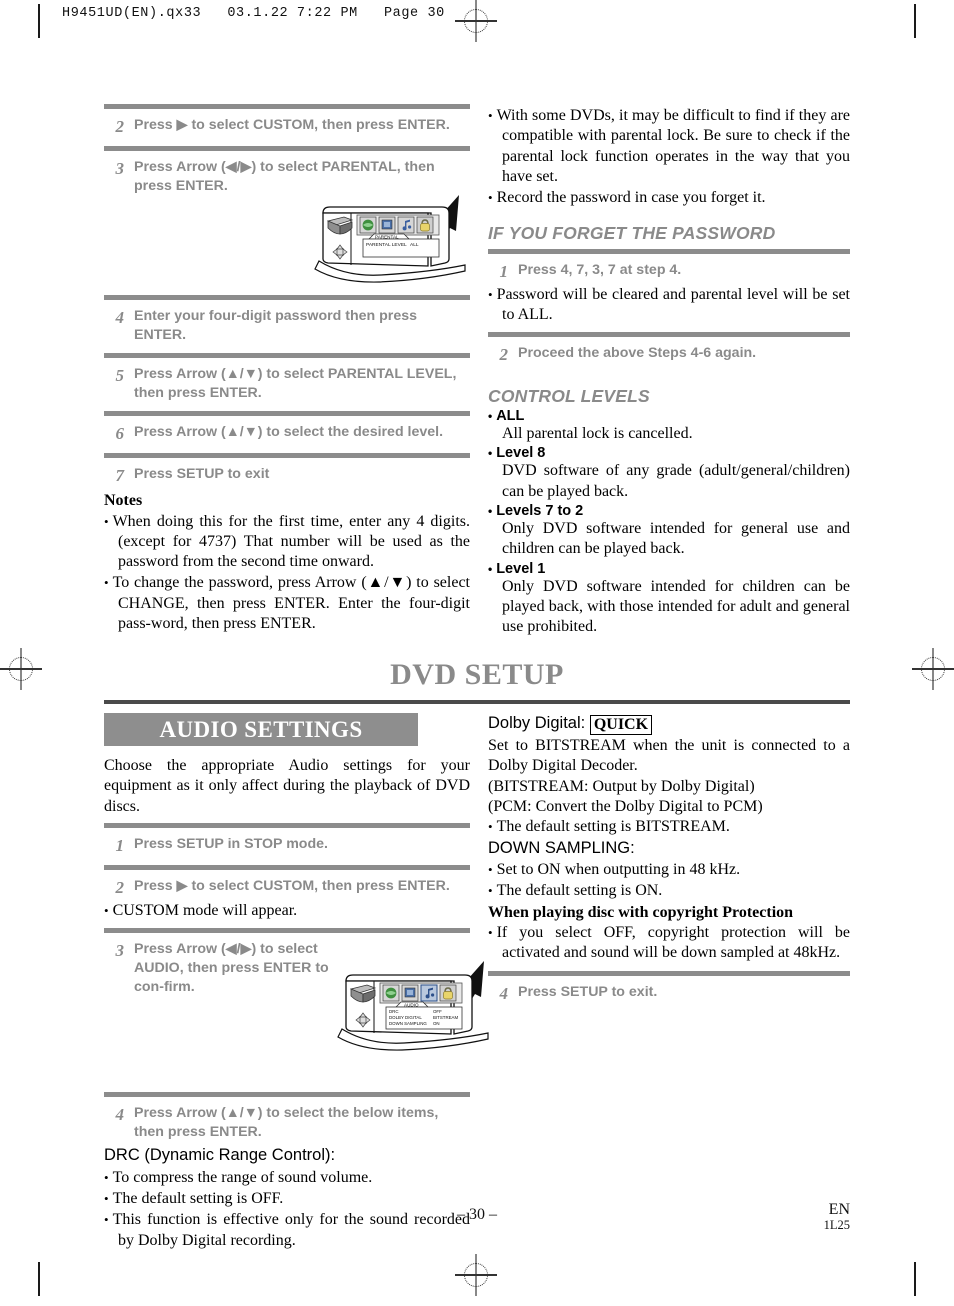 The height and width of the screenshot is (1306, 954). Describe the element at coordinates (123, 500) in the screenshot. I see `notes-heading: Notes` at that location.